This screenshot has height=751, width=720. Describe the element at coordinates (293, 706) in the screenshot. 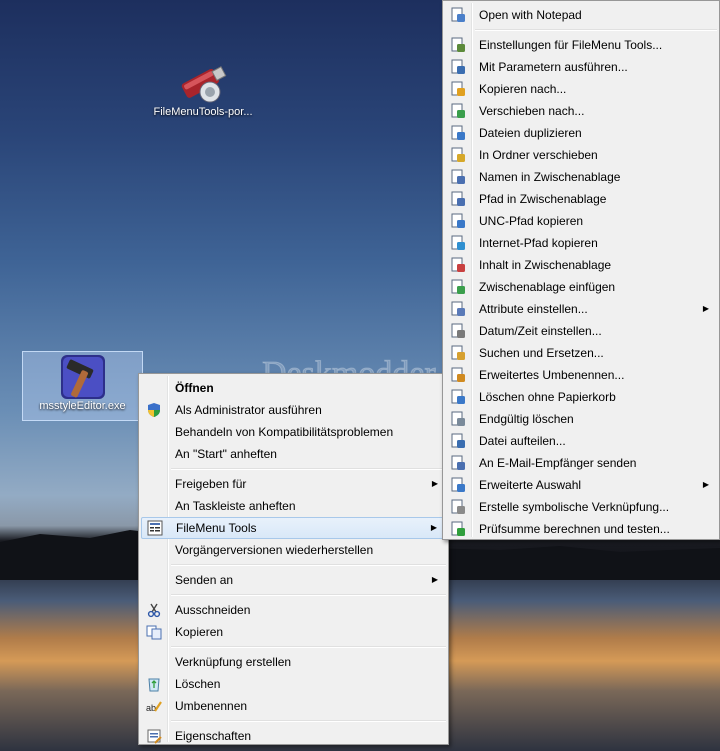

I see `menu-item-rename: ab Umbenennen` at that location.